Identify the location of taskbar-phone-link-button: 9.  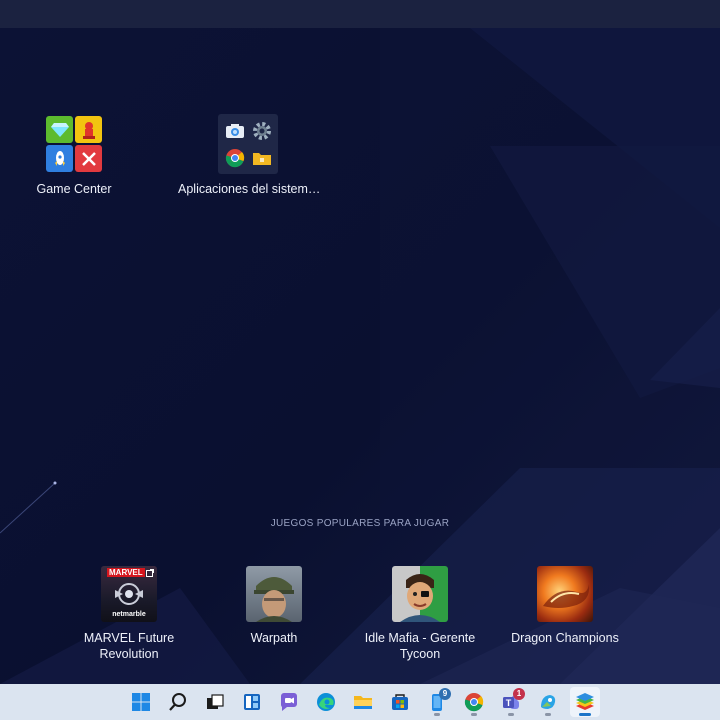
(437, 702).